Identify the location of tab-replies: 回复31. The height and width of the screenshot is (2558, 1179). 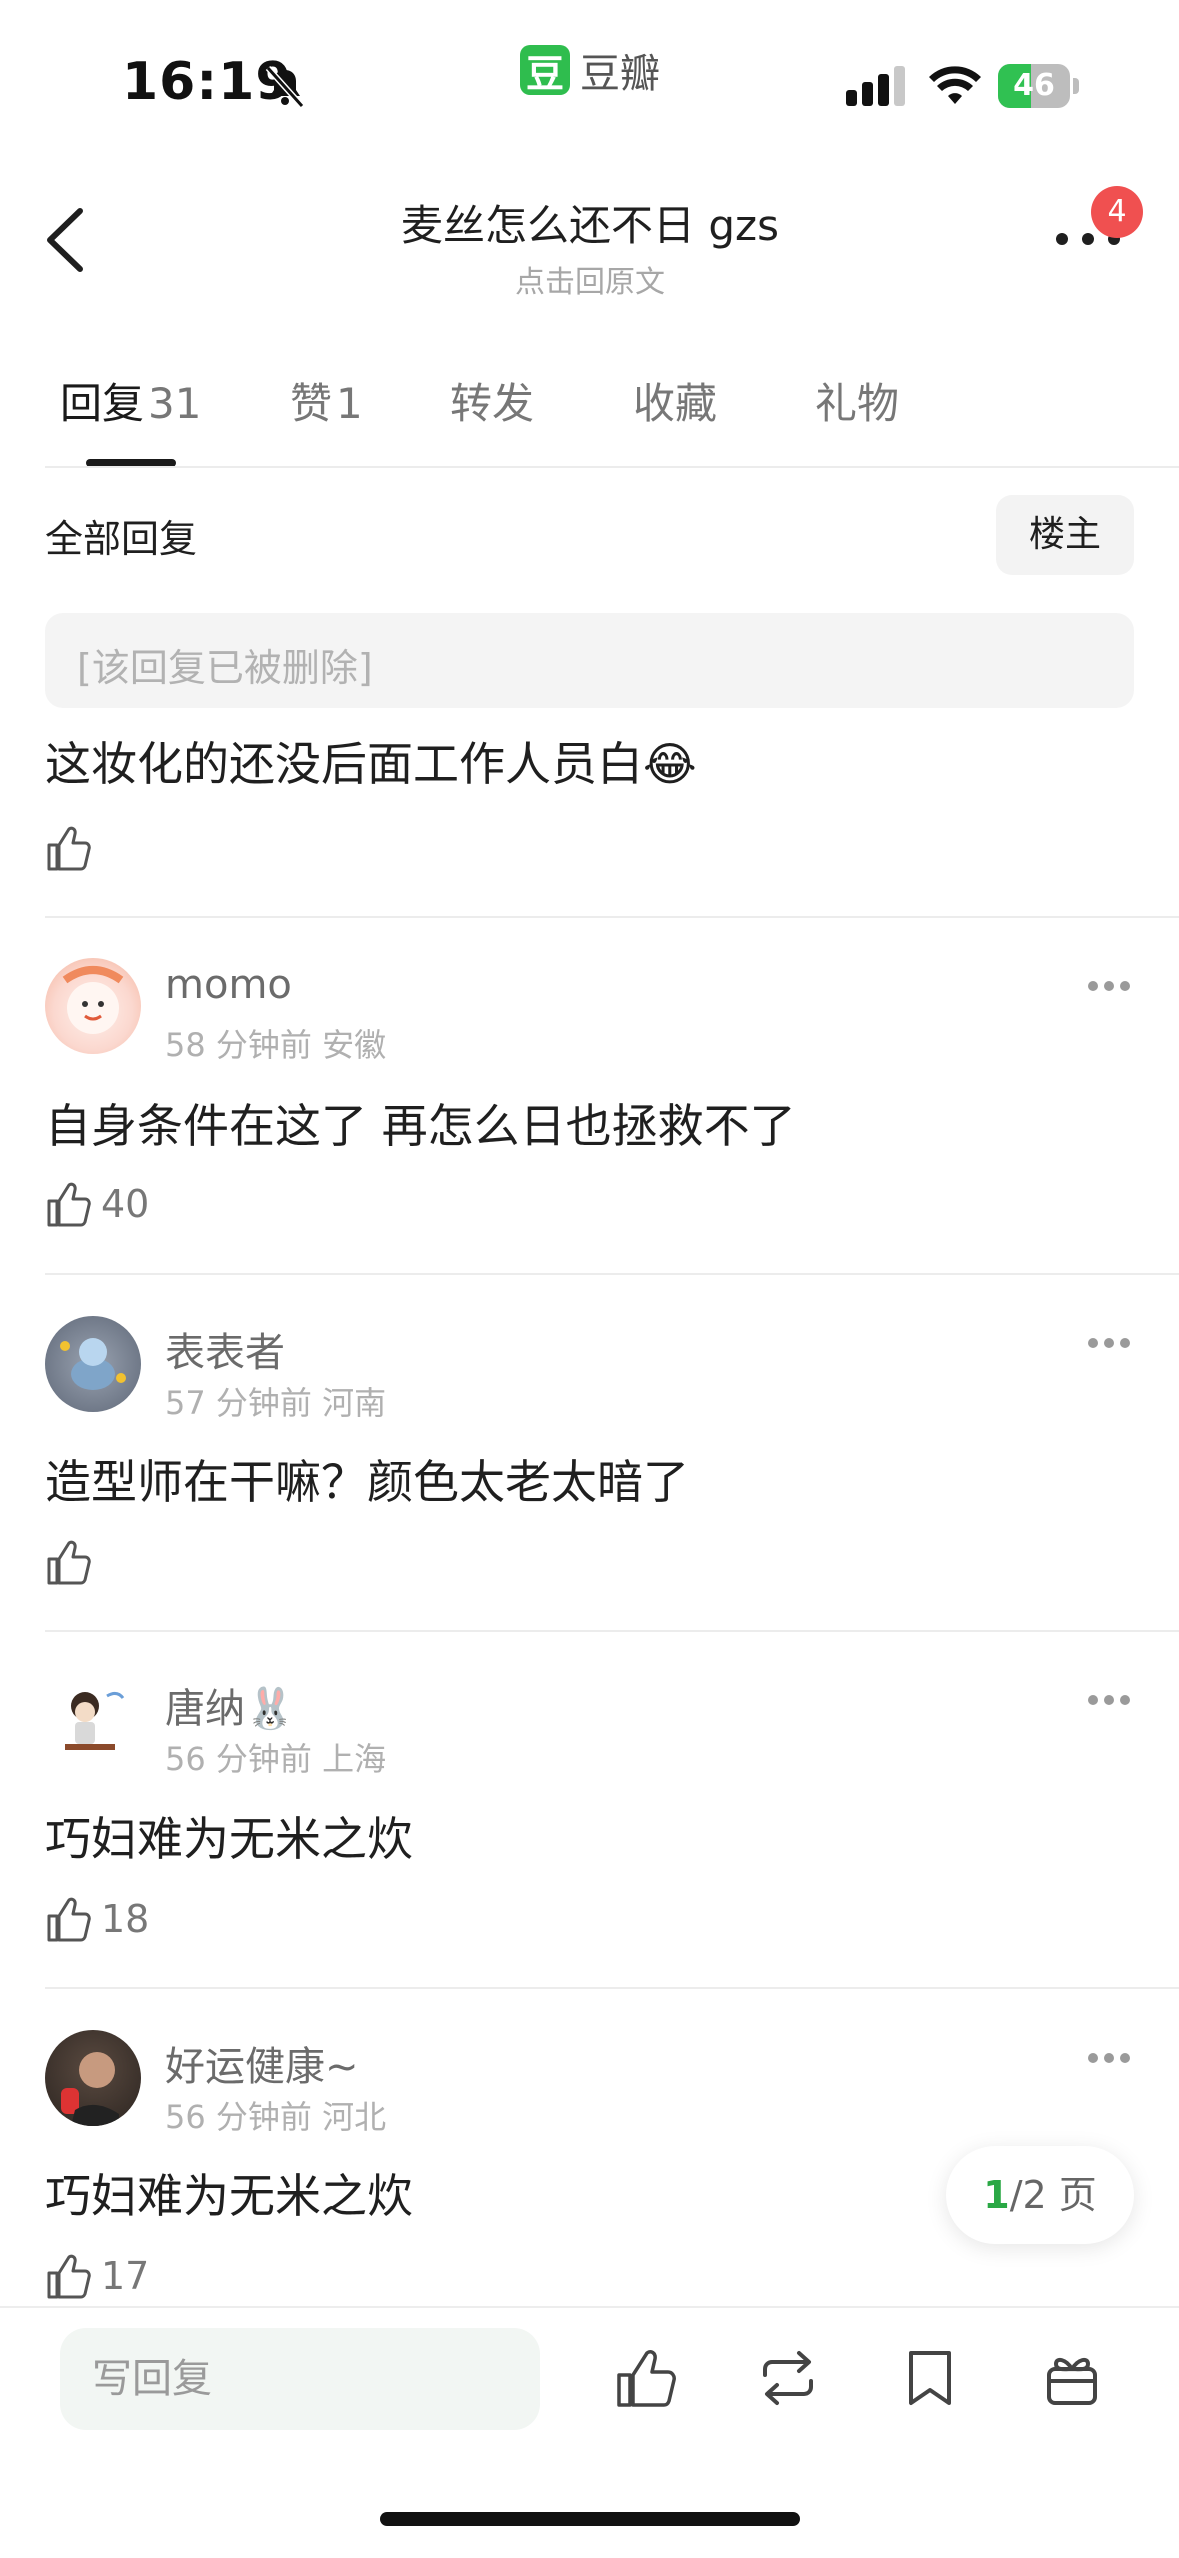
(130, 400).